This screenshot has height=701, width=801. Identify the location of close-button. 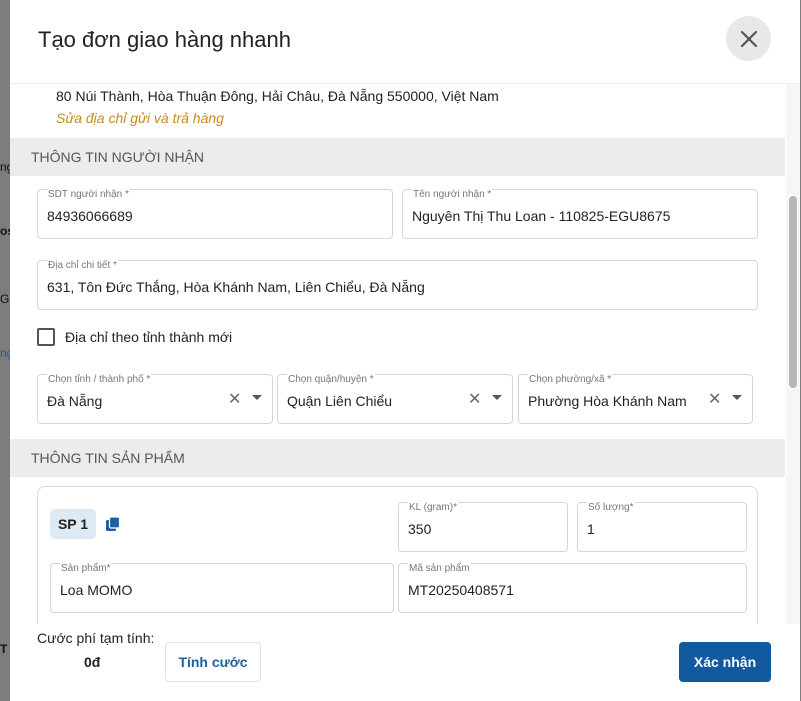
(748, 38).